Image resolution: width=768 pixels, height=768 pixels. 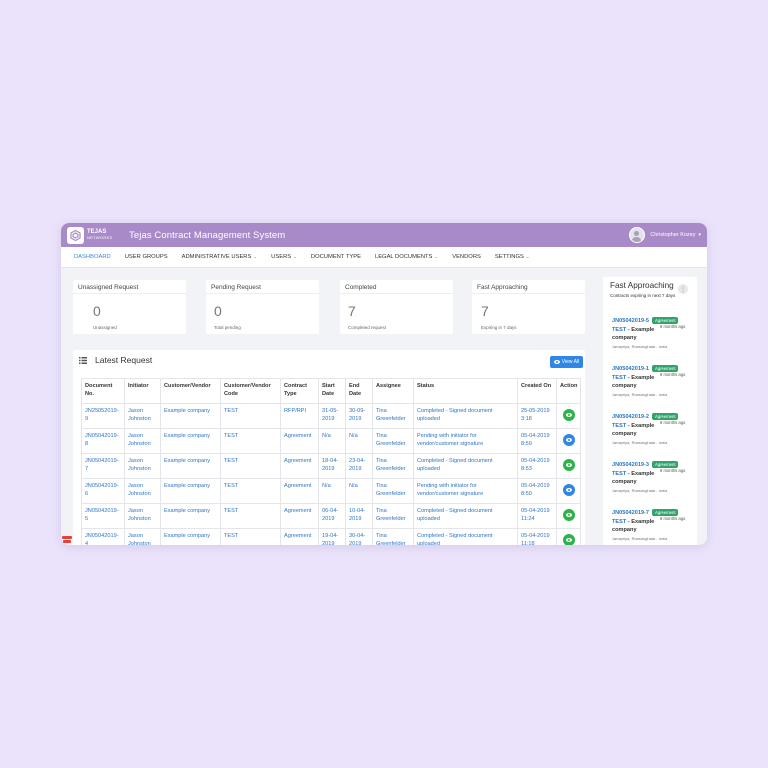 I want to click on stat-title: Unassigned Request, so click(x=108, y=287).